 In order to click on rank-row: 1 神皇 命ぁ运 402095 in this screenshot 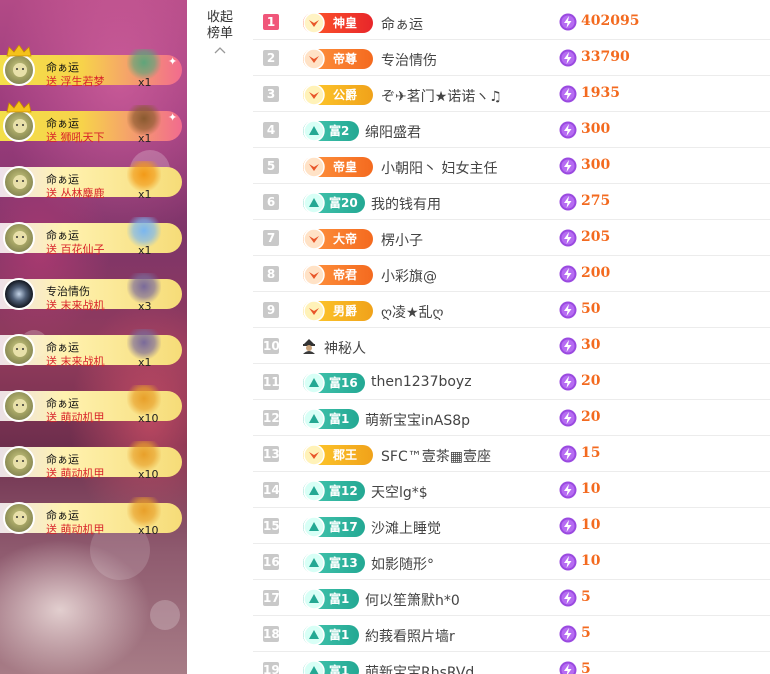, I will do `click(511, 22)`.